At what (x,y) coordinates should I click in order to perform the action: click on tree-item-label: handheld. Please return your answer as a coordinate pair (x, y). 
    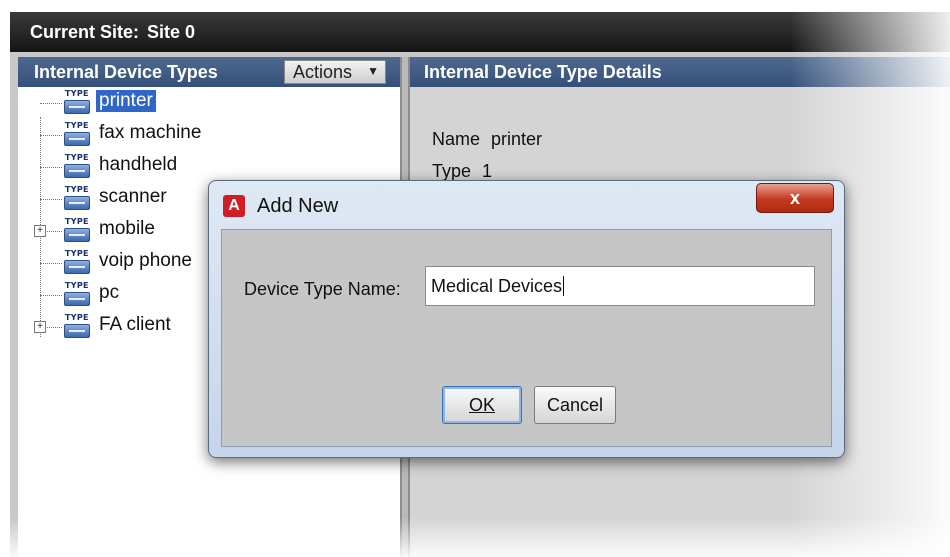
    Looking at the image, I should click on (138, 164).